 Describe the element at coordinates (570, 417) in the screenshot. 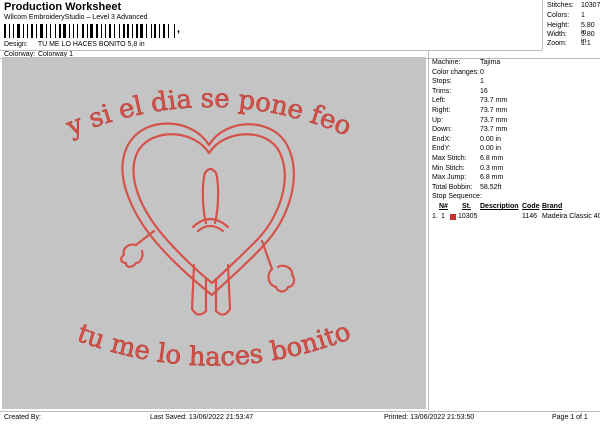

I see `page-number: Page 1 of 1` at that location.